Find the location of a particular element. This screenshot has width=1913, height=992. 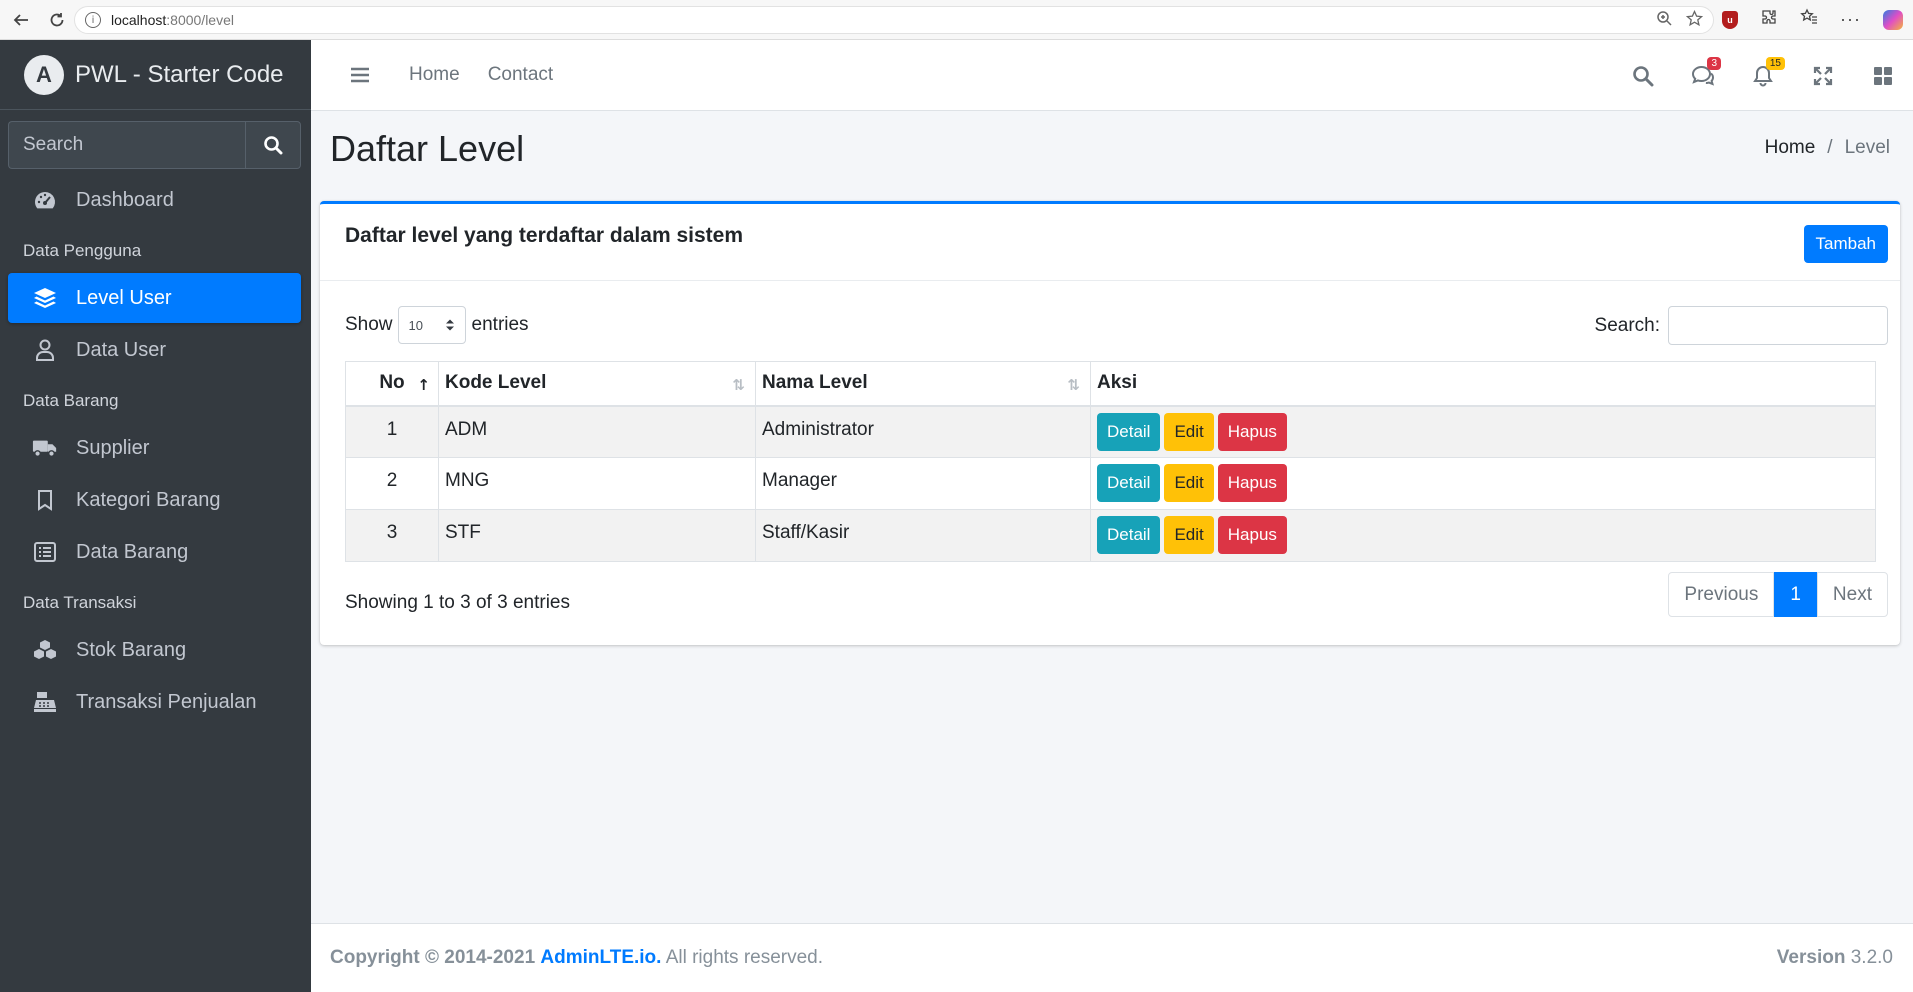

table-row: 1 ADM Administrator Detail Edit Hapus is located at coordinates (1110, 431).